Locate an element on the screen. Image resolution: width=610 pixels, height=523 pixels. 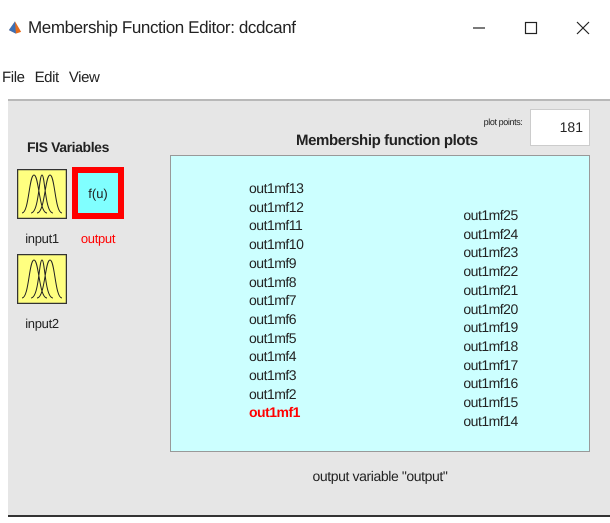
variable-label: input1 is located at coordinates (42, 238).